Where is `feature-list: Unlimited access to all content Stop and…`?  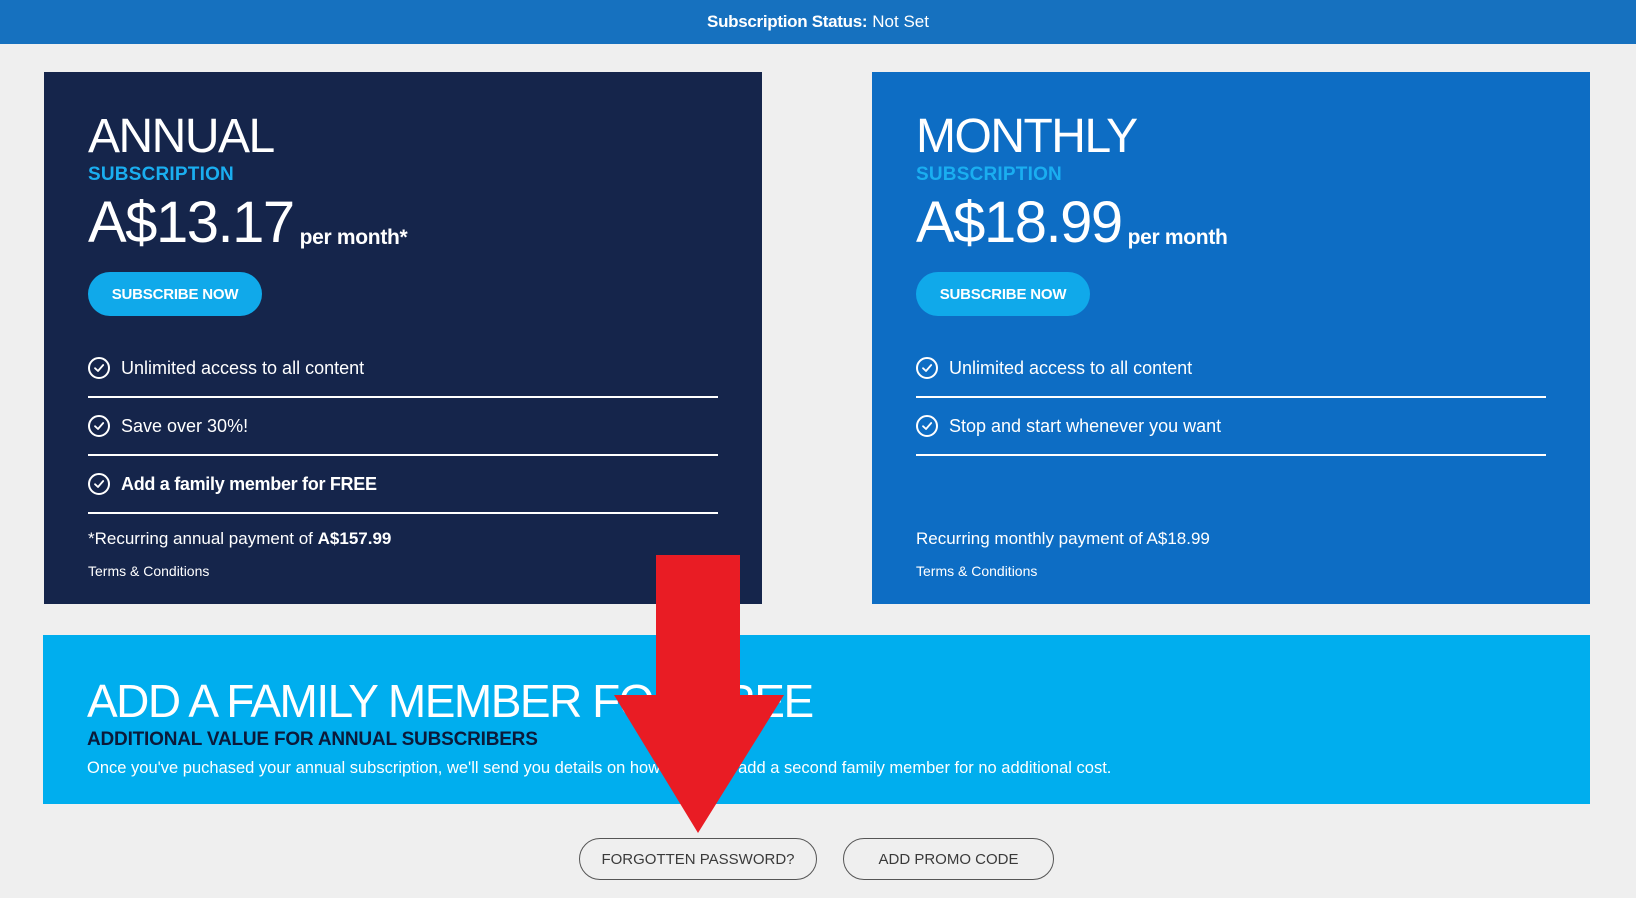
feature-list: Unlimited access to all content Stop and… is located at coordinates (1231, 398).